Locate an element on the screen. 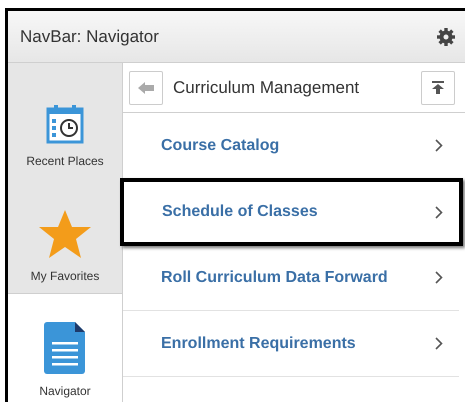  document-icon is located at coordinates (65, 348).